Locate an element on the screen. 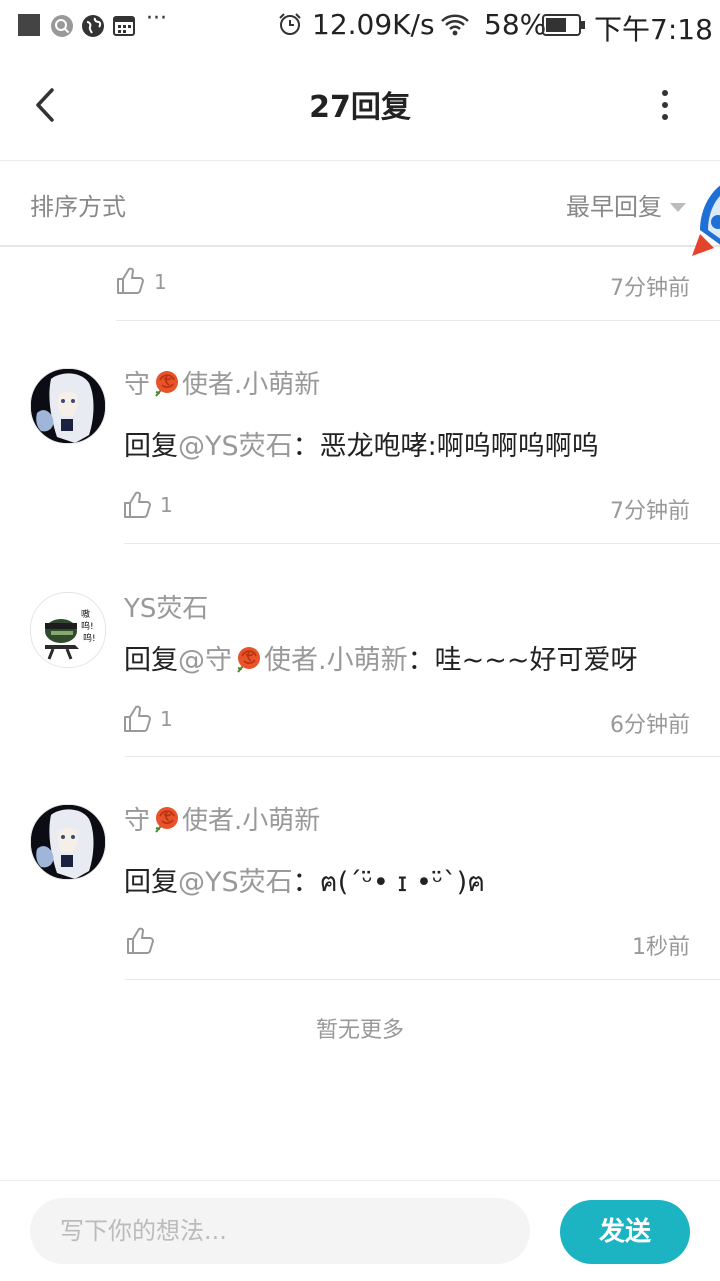 The height and width of the screenshot is (1281, 720). clock: 下午7:18 is located at coordinates (653, 29).